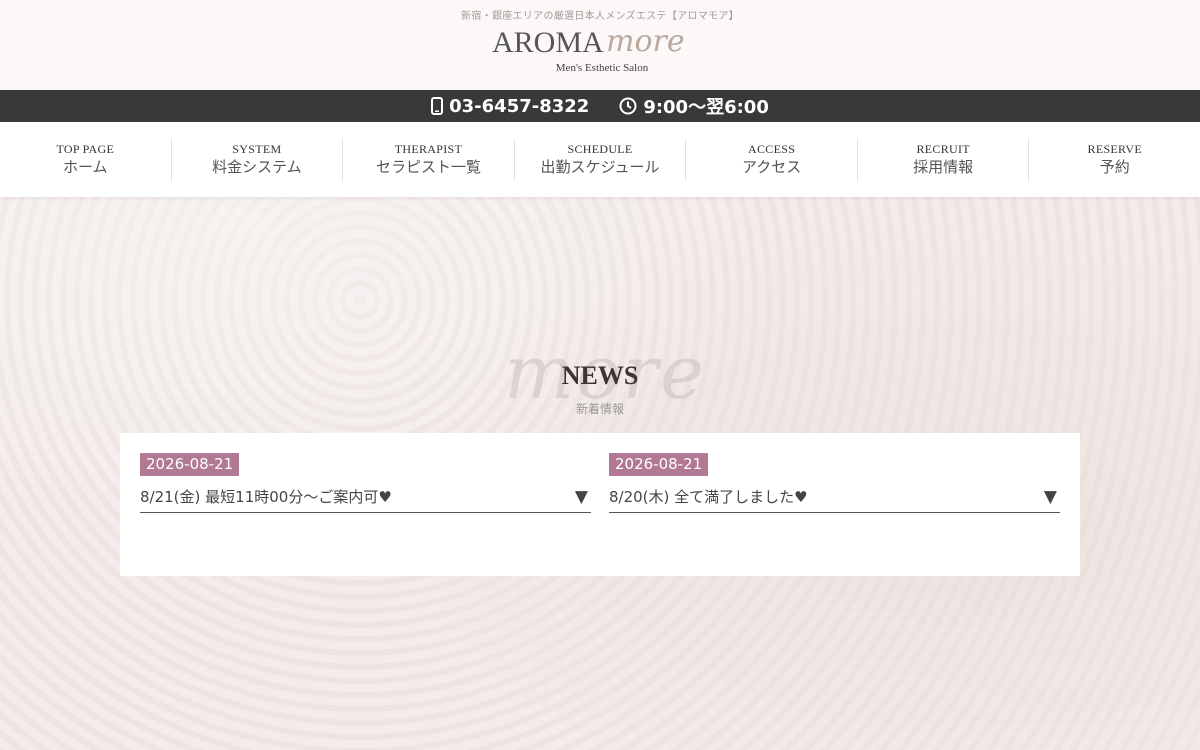  I want to click on nav-item-top-page: TOP PAGE ホーム, so click(86, 159).